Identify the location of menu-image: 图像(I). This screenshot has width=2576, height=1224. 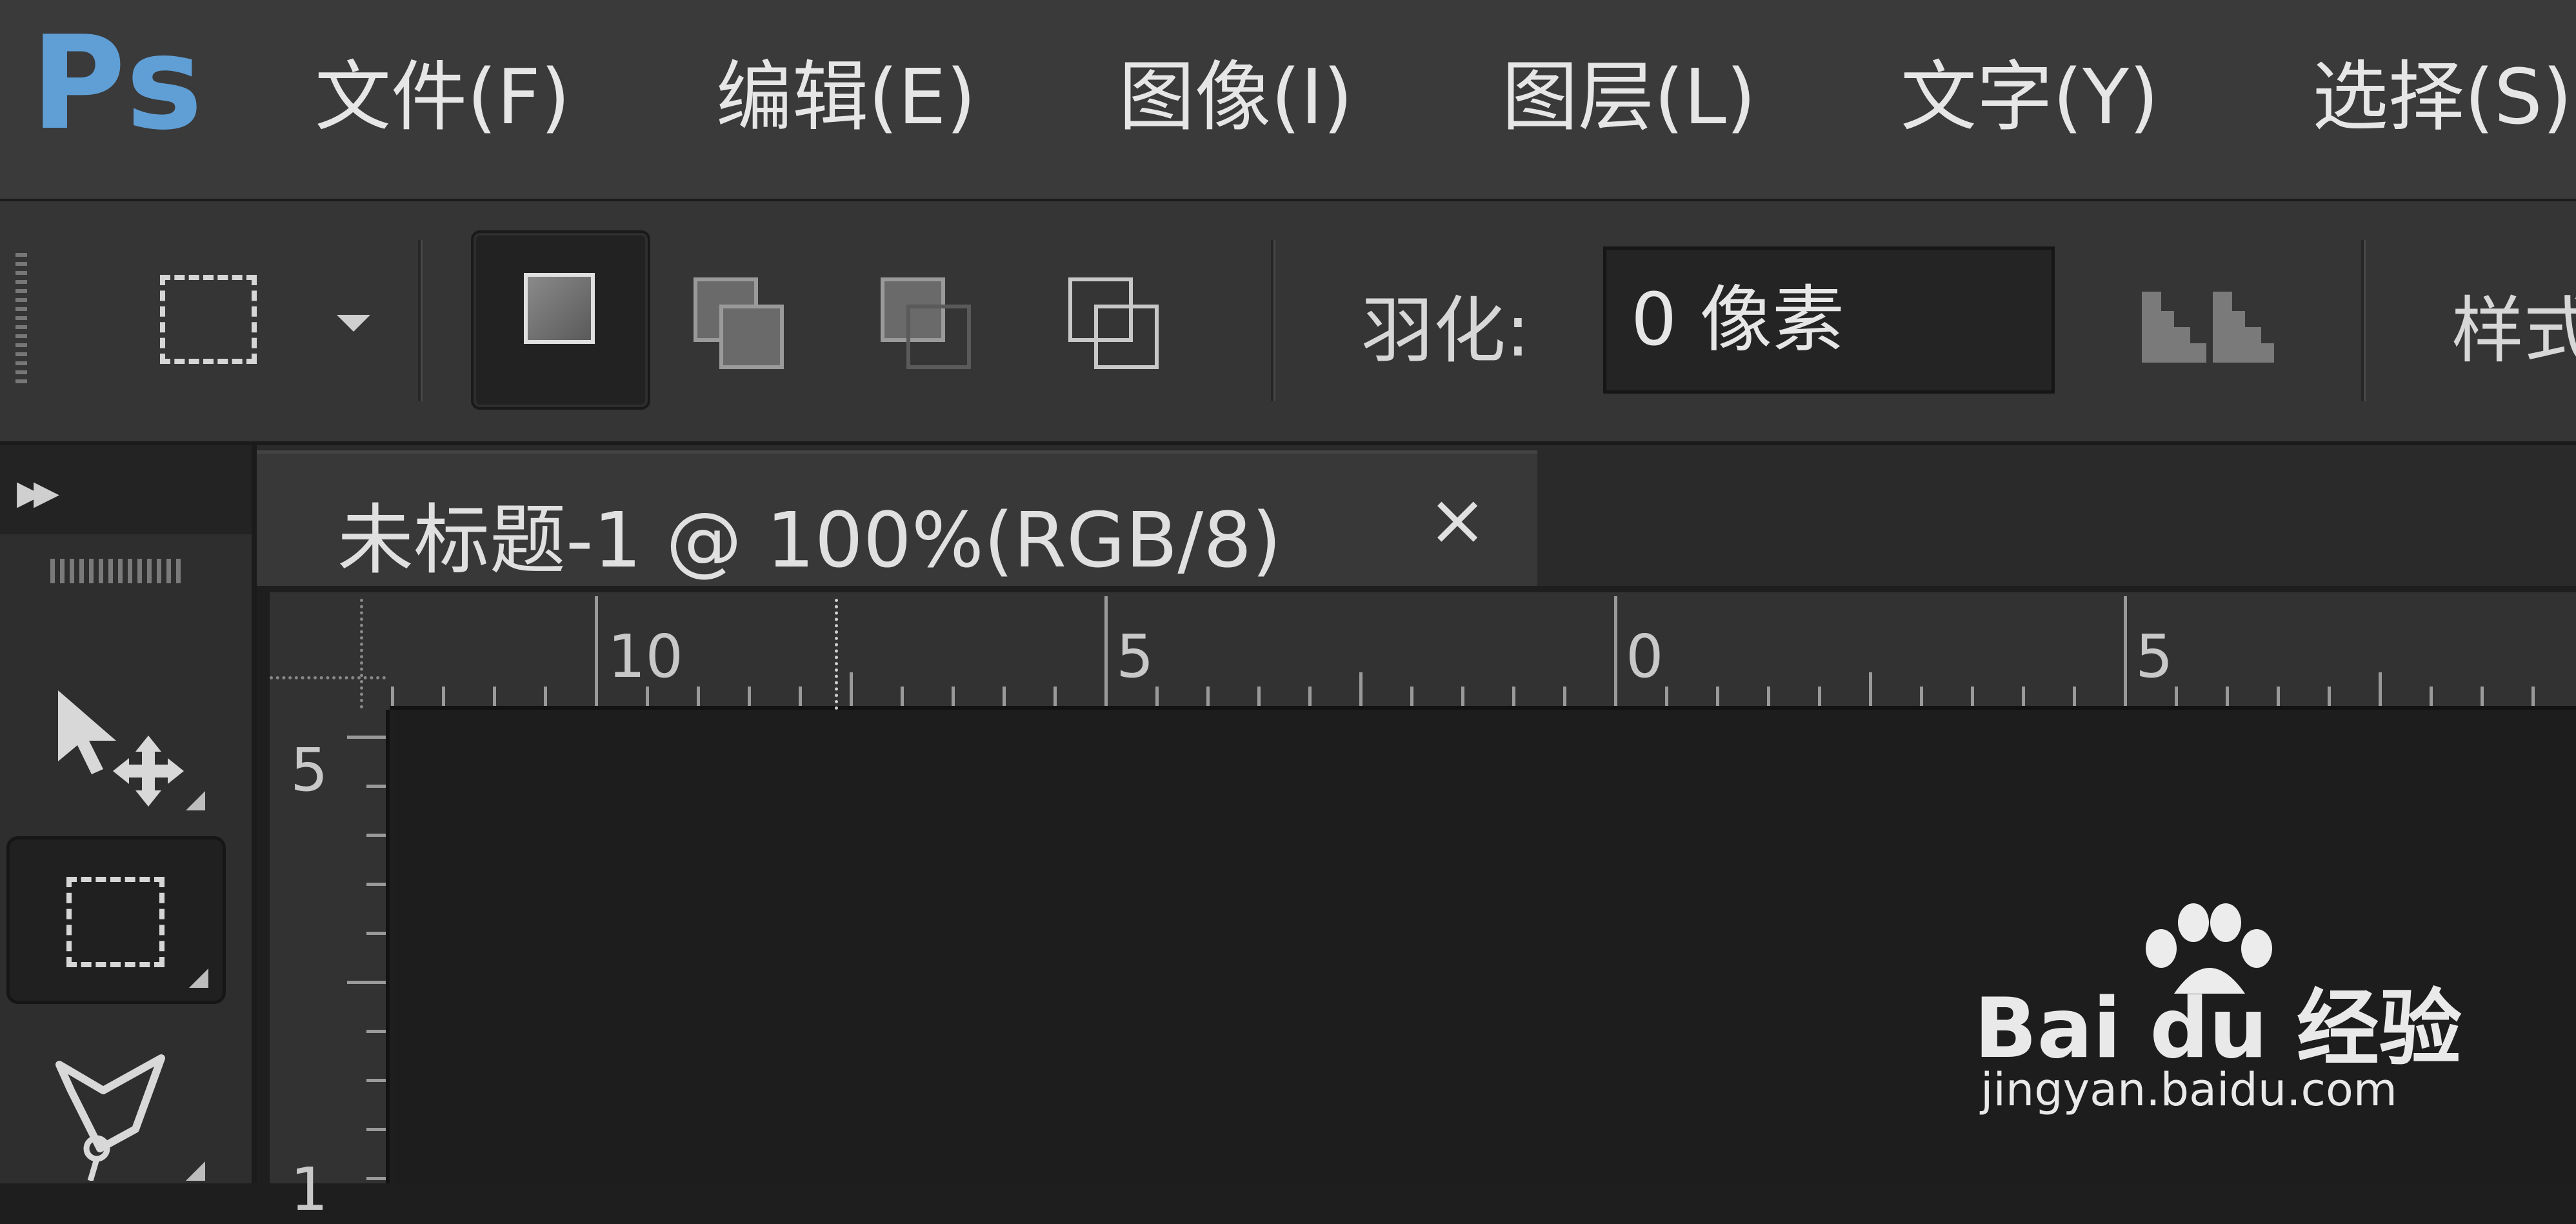
(1236, 97).